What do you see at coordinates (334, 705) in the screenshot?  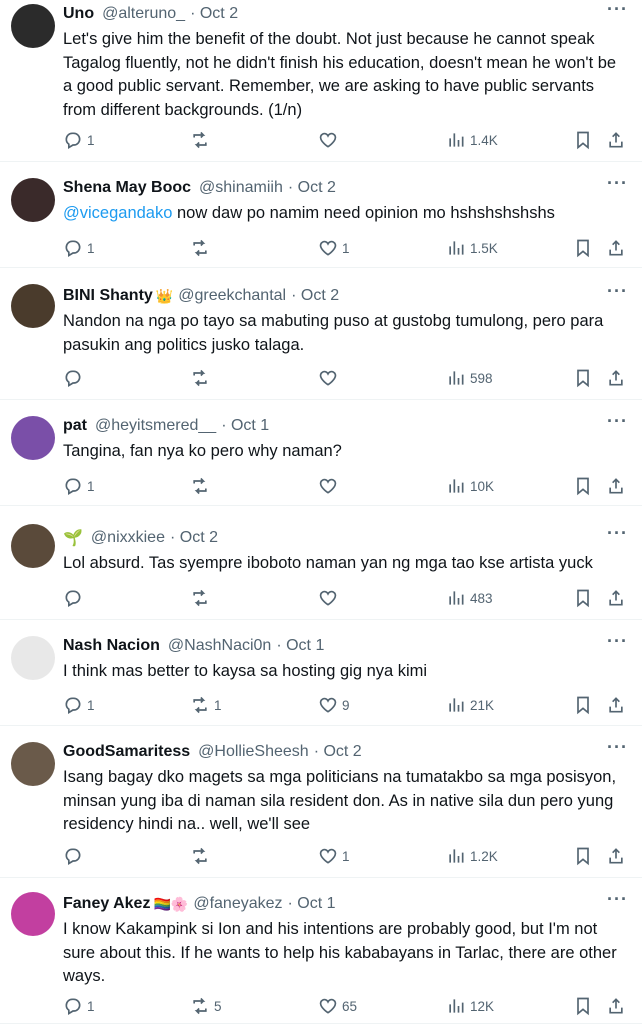 I see `like-button: 9` at bounding box center [334, 705].